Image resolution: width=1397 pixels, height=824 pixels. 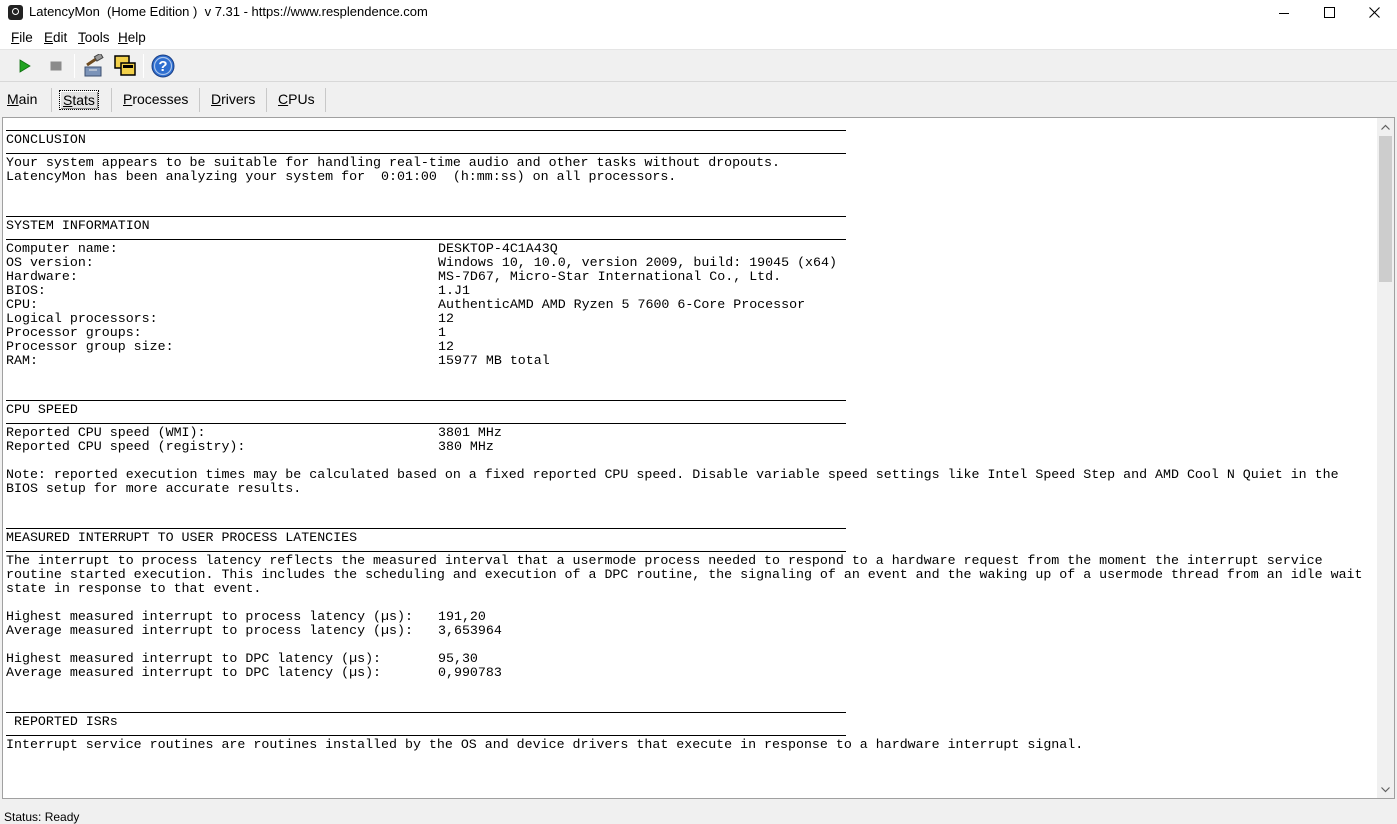 I want to click on menu-tools: Tools, so click(x=94, y=37).